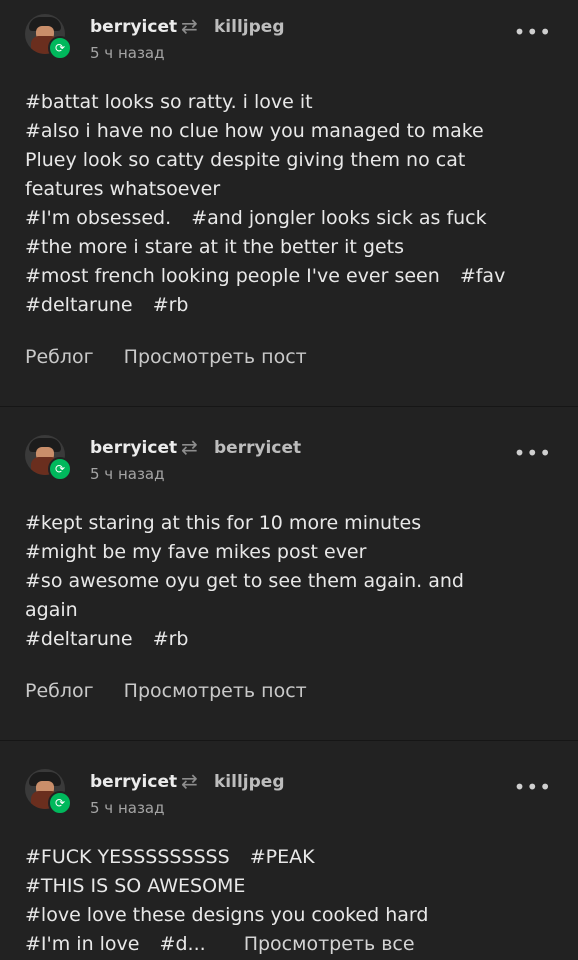 Image resolution: width=578 pixels, height=960 pixels. I want to click on tag: again, so click(51, 610).